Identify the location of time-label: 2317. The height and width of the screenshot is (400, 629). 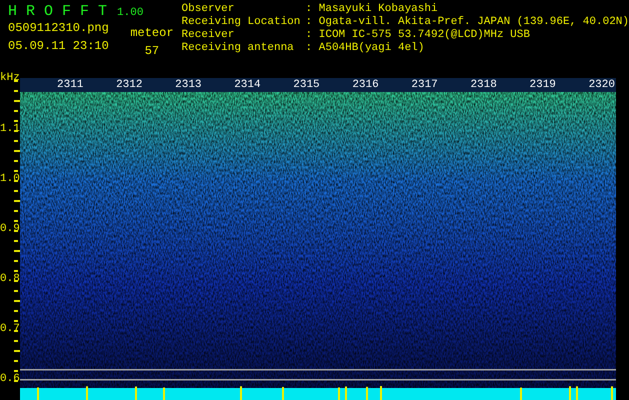
(424, 85).